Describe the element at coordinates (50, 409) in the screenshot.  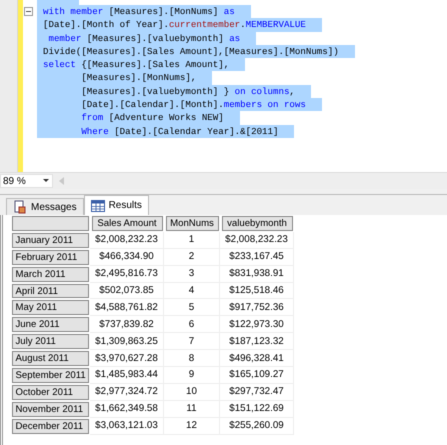
I see `row-header: November 2011` at that location.